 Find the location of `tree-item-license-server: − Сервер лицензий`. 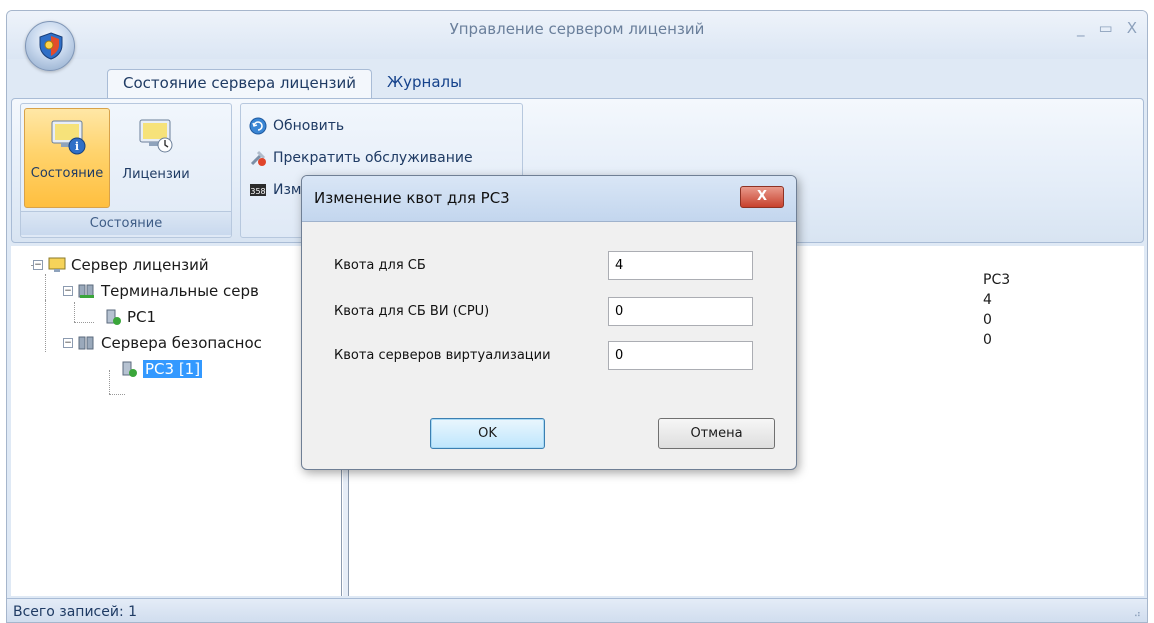

tree-item-license-server: − Сервер лицензий is located at coordinates (121, 265).